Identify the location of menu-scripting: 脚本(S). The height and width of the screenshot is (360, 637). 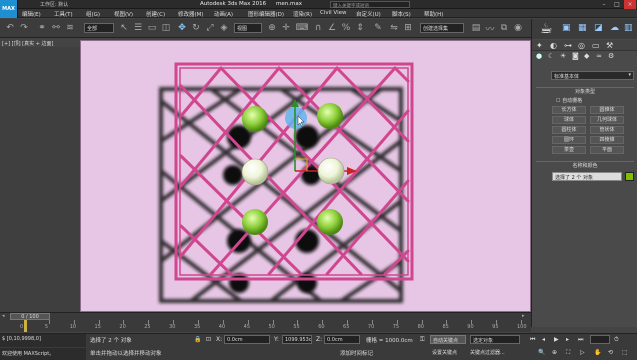
(401, 14).